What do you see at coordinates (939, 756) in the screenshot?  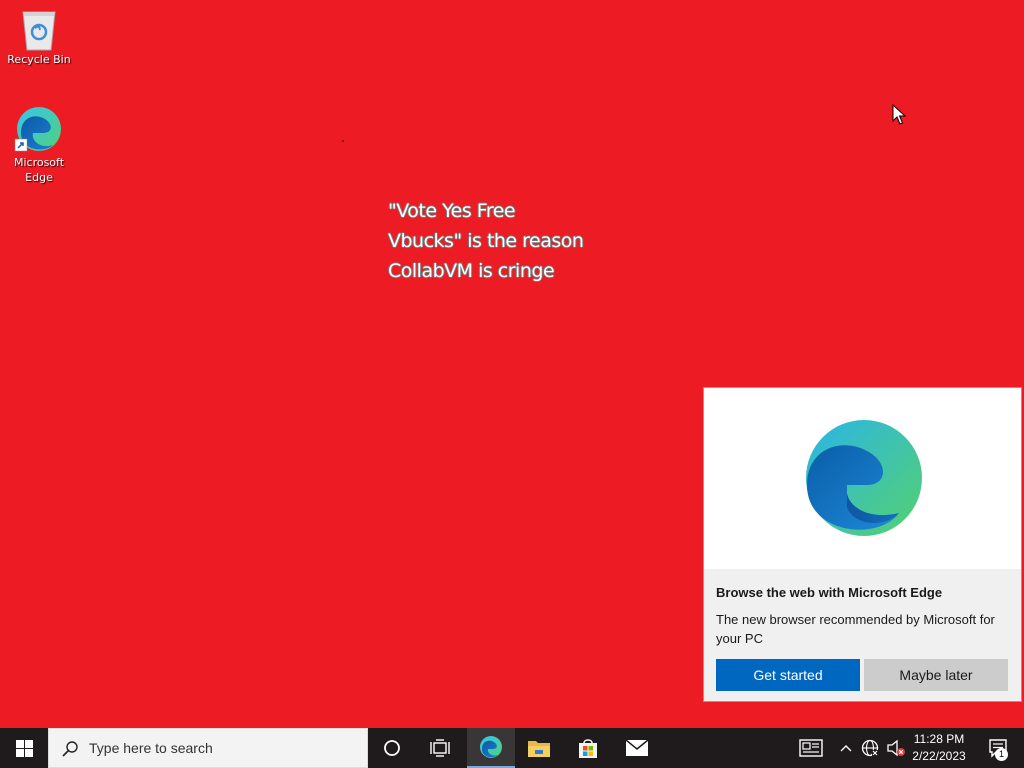 I see `clock-date: 2/22/2023` at bounding box center [939, 756].